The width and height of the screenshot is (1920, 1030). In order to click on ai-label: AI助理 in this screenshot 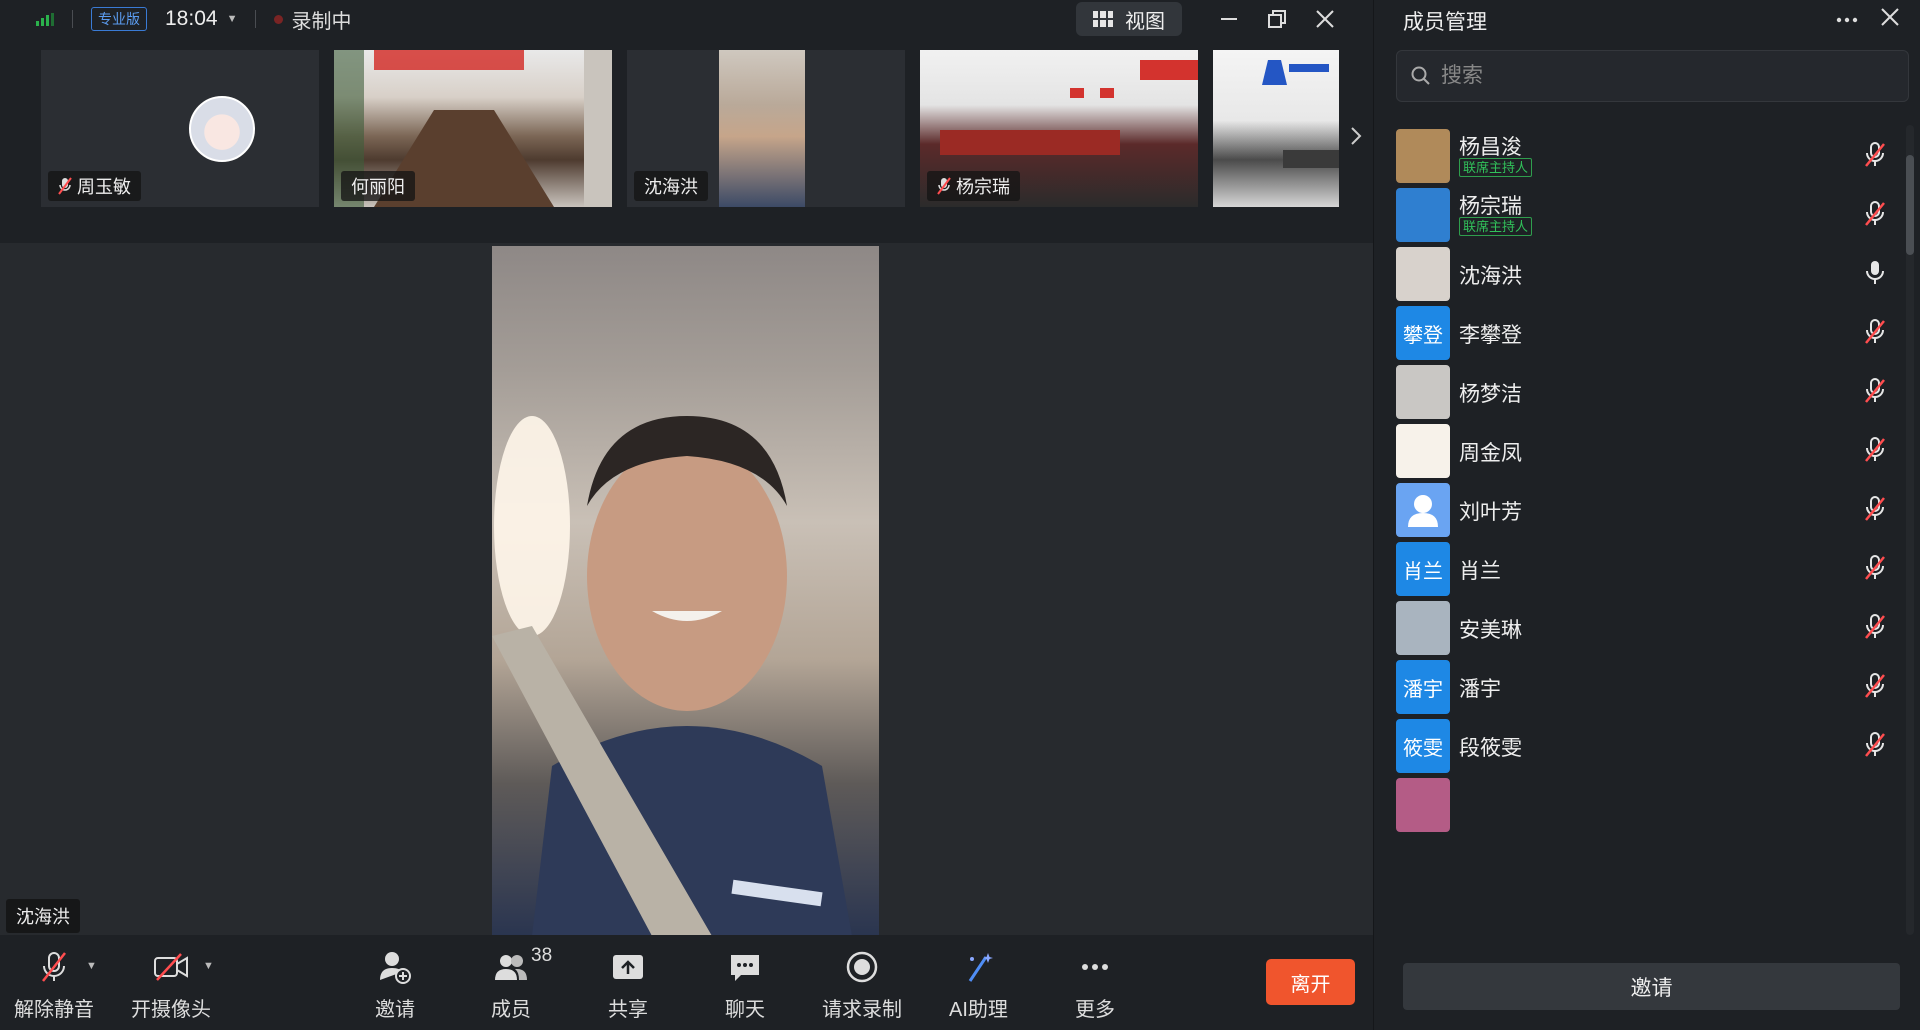, I will do `click(978, 1010)`.